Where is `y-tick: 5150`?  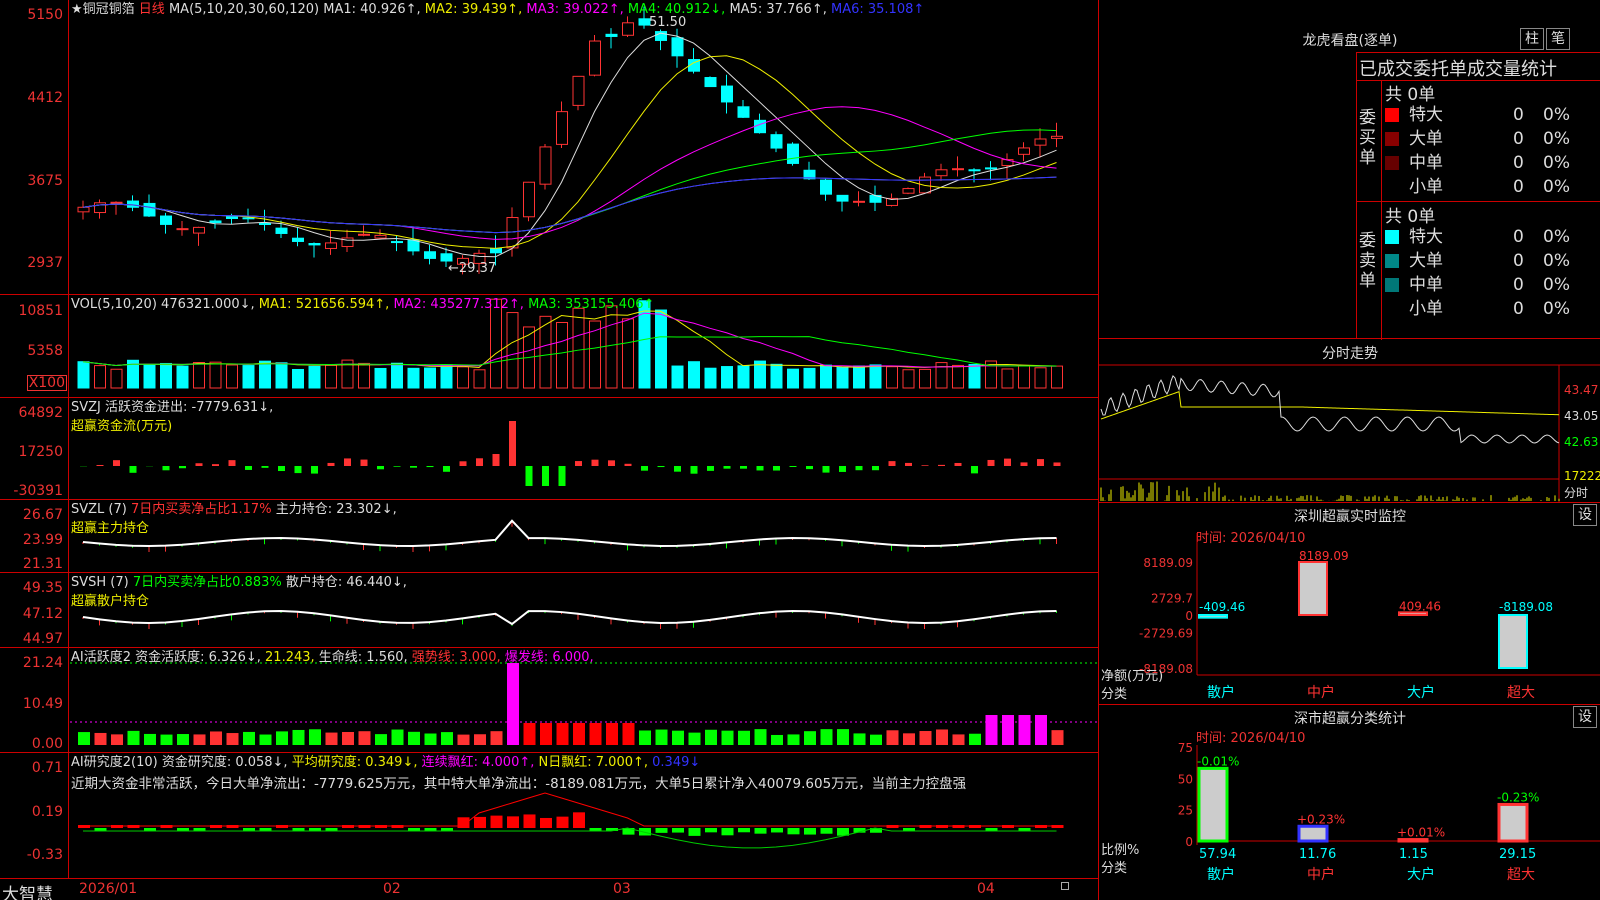 y-tick: 5150 is located at coordinates (45, 15).